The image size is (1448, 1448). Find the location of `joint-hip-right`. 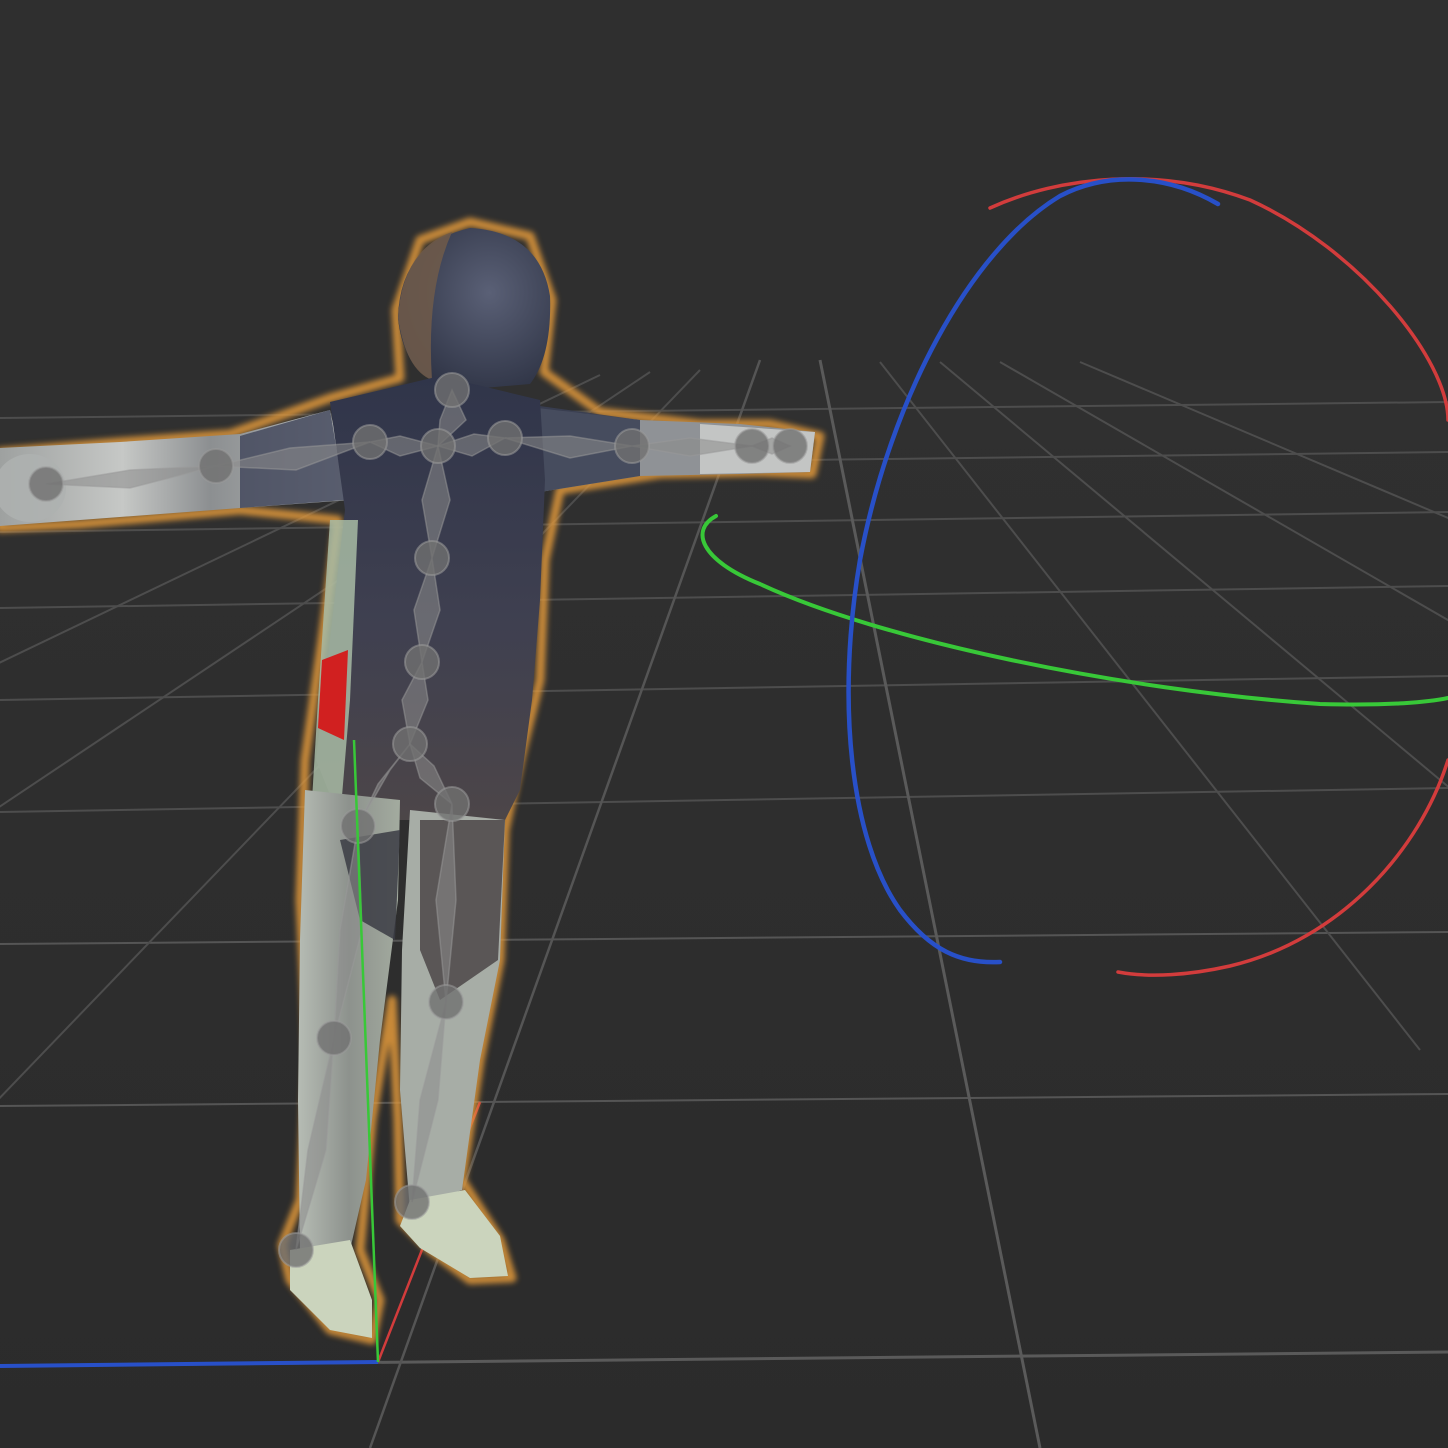

joint-hip-right is located at coordinates (452, 804).